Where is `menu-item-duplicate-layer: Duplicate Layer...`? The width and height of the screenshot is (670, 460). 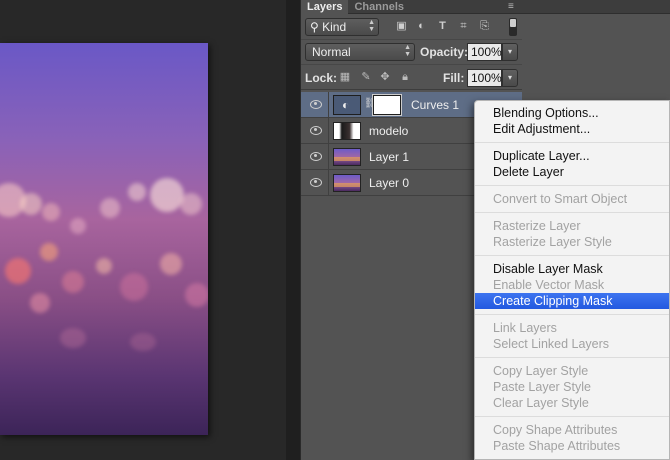 menu-item-duplicate-layer: Duplicate Layer... is located at coordinates (572, 156).